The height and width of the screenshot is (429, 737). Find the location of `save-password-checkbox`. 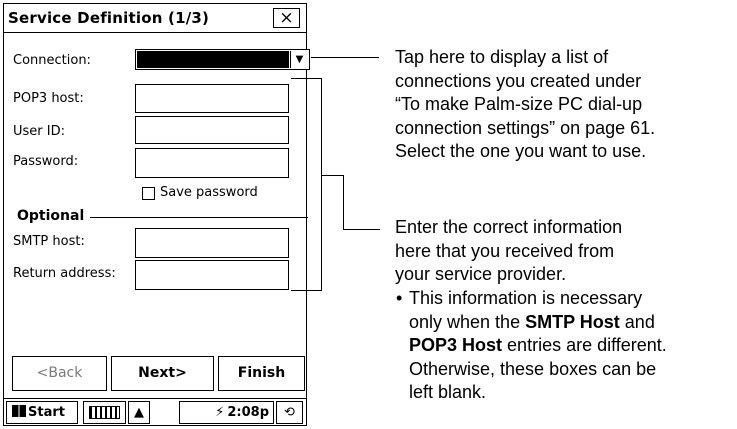

save-password-checkbox is located at coordinates (148, 193).